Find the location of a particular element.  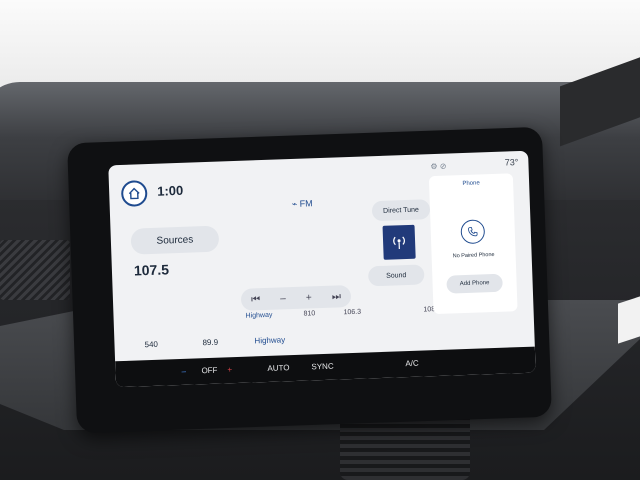

direct-tune-button: Direct Tune is located at coordinates (401, 210).